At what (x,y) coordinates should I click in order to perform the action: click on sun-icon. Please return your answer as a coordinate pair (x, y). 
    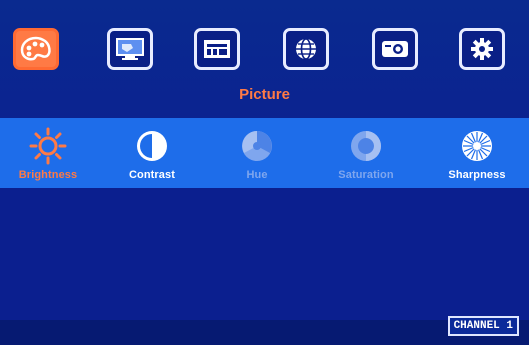
    Looking at the image, I should click on (48, 146).